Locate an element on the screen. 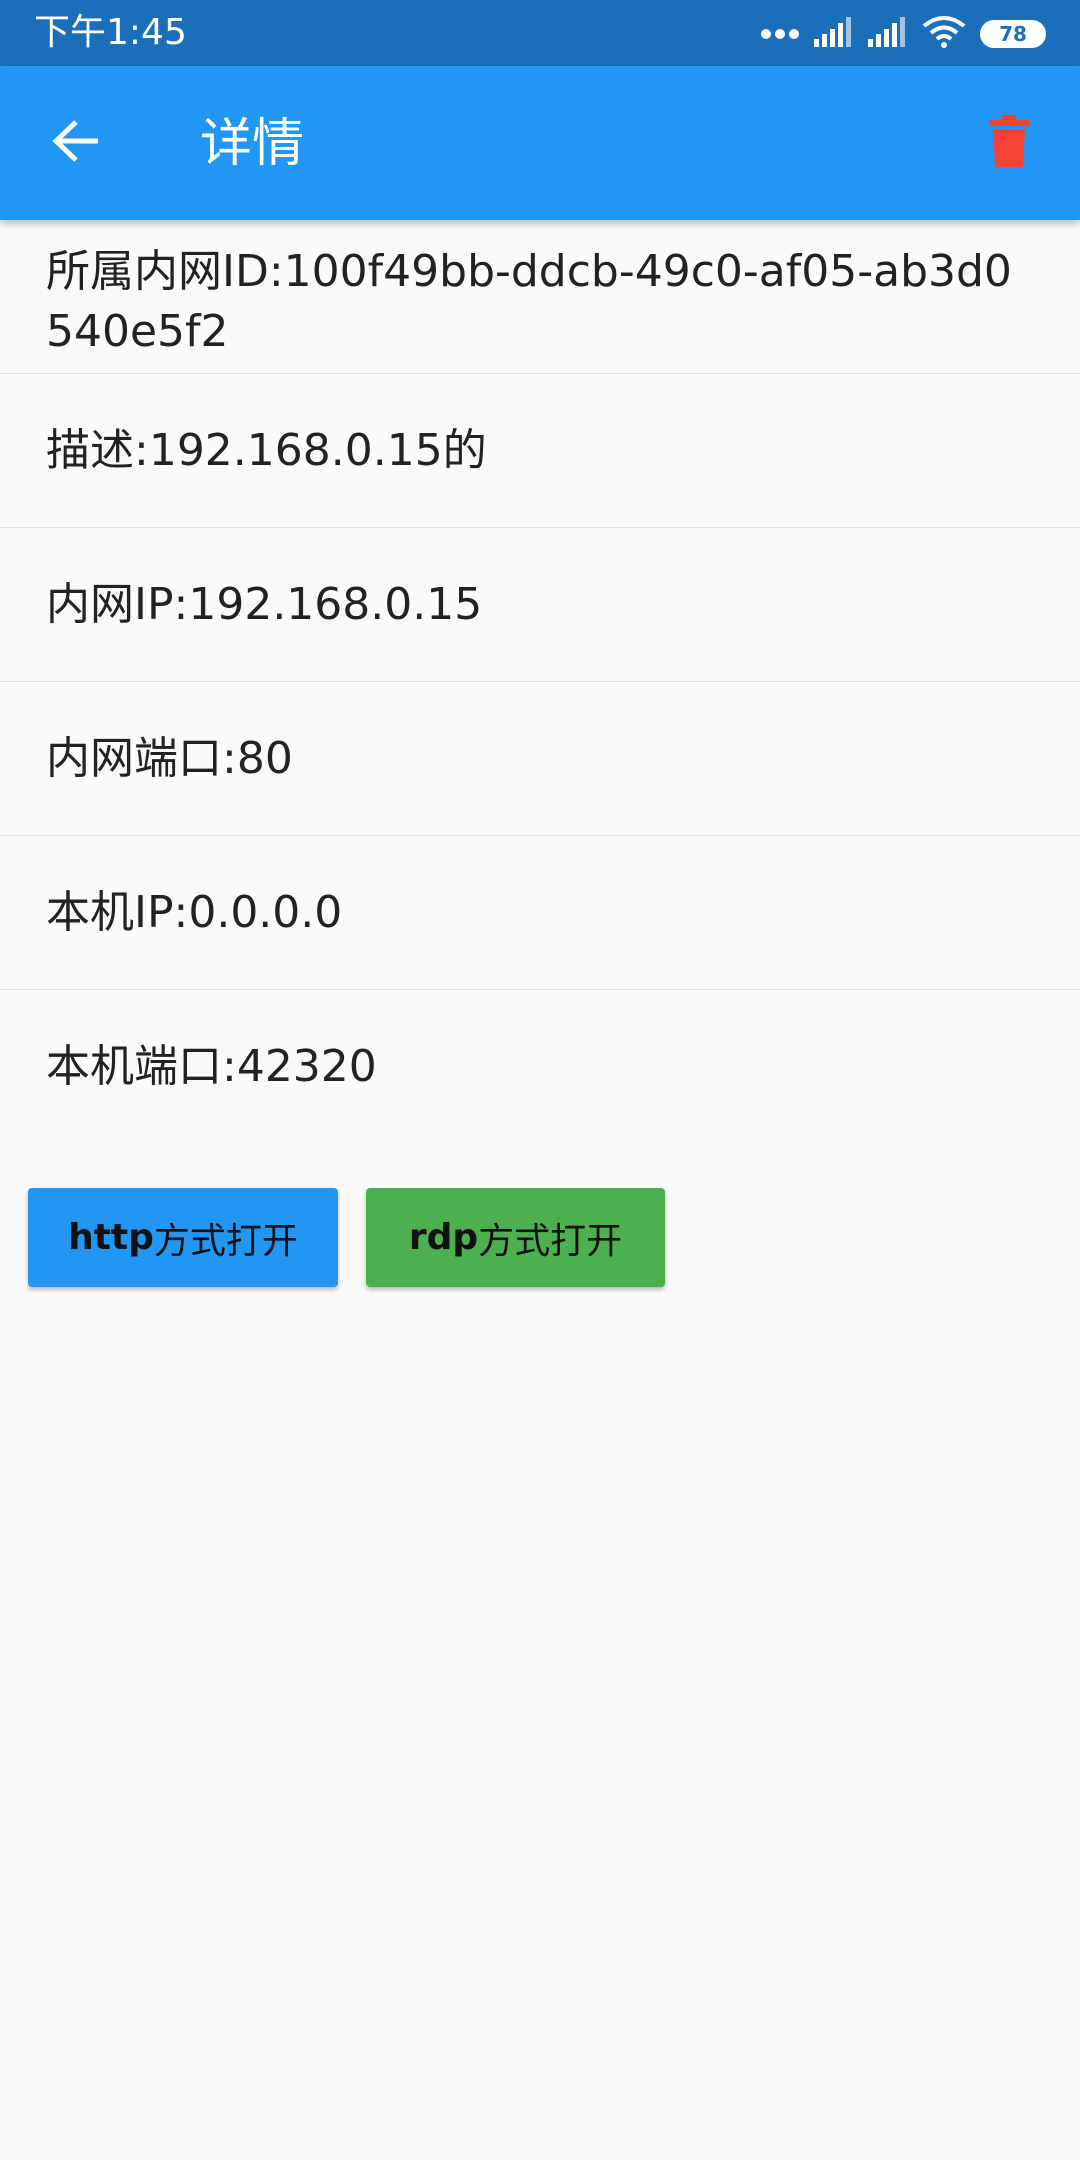  open-http-button: http 方式打开 is located at coordinates (183, 1237).